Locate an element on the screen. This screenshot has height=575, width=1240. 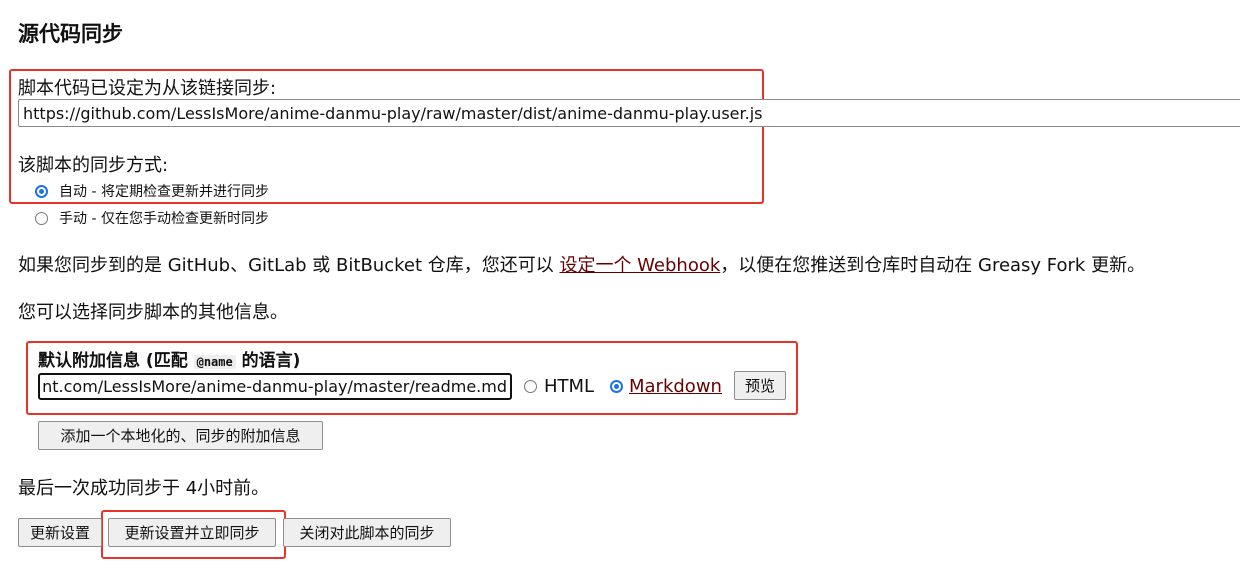
sync-source-label: 脚本代码已设定为从该链接同步: is located at coordinates (147, 88).